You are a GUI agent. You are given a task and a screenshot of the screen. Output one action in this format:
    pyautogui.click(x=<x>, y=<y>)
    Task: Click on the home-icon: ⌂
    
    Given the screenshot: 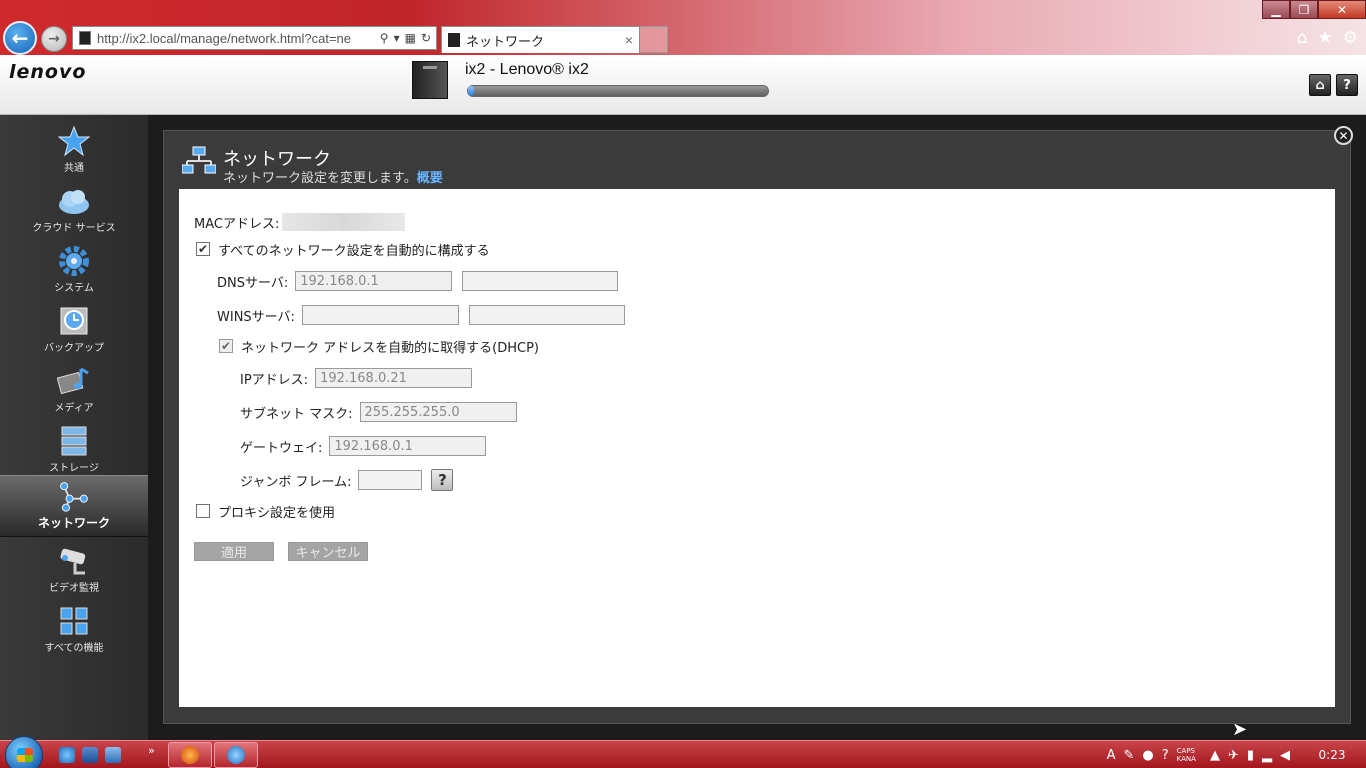 What is the action you would take?
    pyautogui.click(x=1302, y=38)
    